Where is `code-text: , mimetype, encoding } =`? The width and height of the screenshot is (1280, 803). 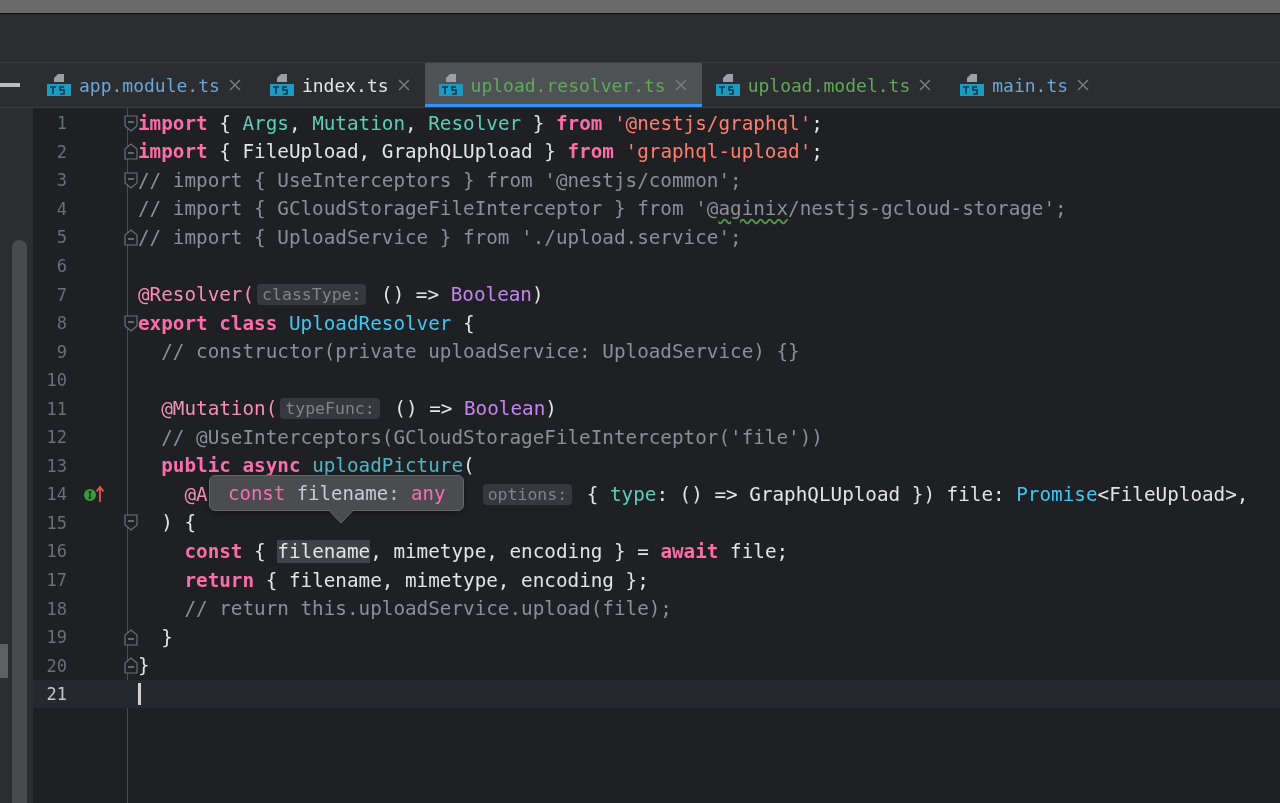 code-text: , mimetype, encoding } = is located at coordinates (510, 551).